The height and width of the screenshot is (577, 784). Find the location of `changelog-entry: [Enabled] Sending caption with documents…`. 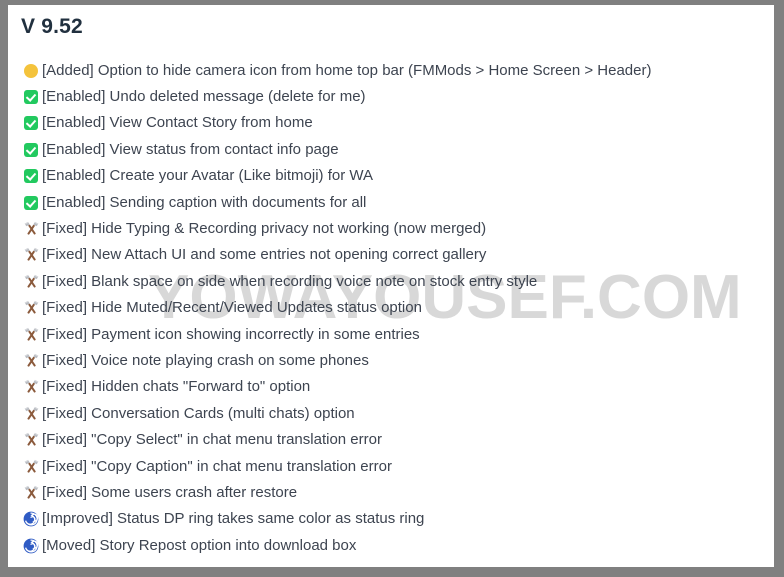

changelog-entry: [Enabled] Sending caption with documents… is located at coordinates (391, 202).